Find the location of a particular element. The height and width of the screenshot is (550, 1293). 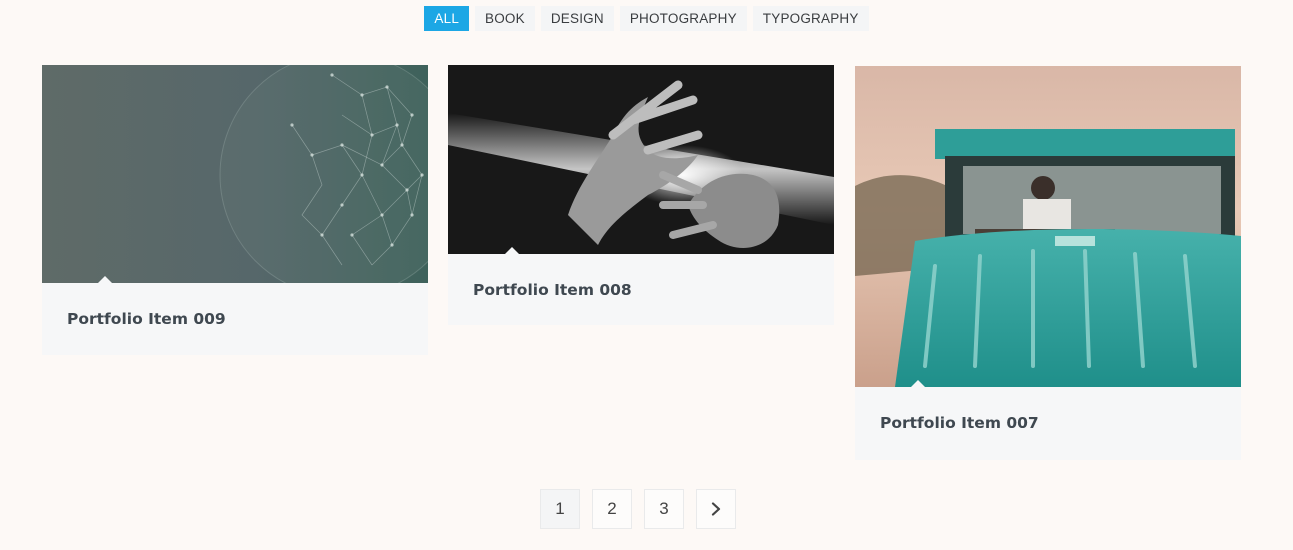

filter-book: BOOK is located at coordinates (505, 18).